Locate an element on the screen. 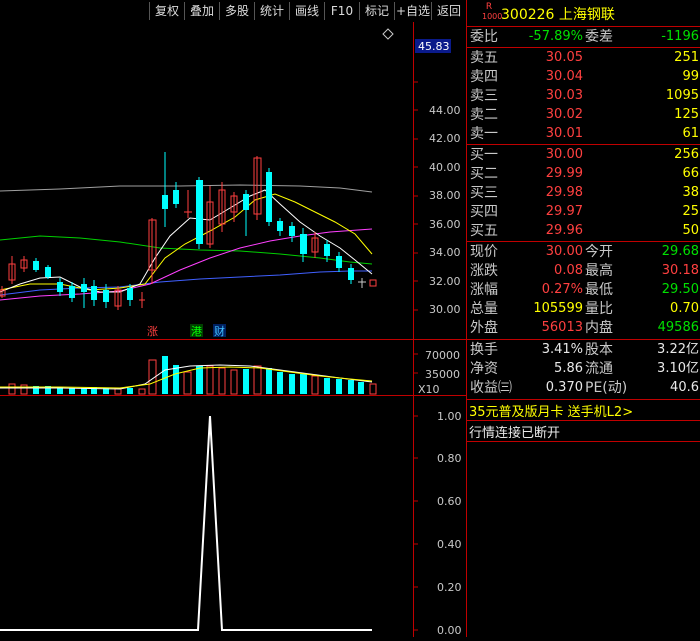 The height and width of the screenshot is (641, 700). sell-price: 30.03 is located at coordinates (564, 95).